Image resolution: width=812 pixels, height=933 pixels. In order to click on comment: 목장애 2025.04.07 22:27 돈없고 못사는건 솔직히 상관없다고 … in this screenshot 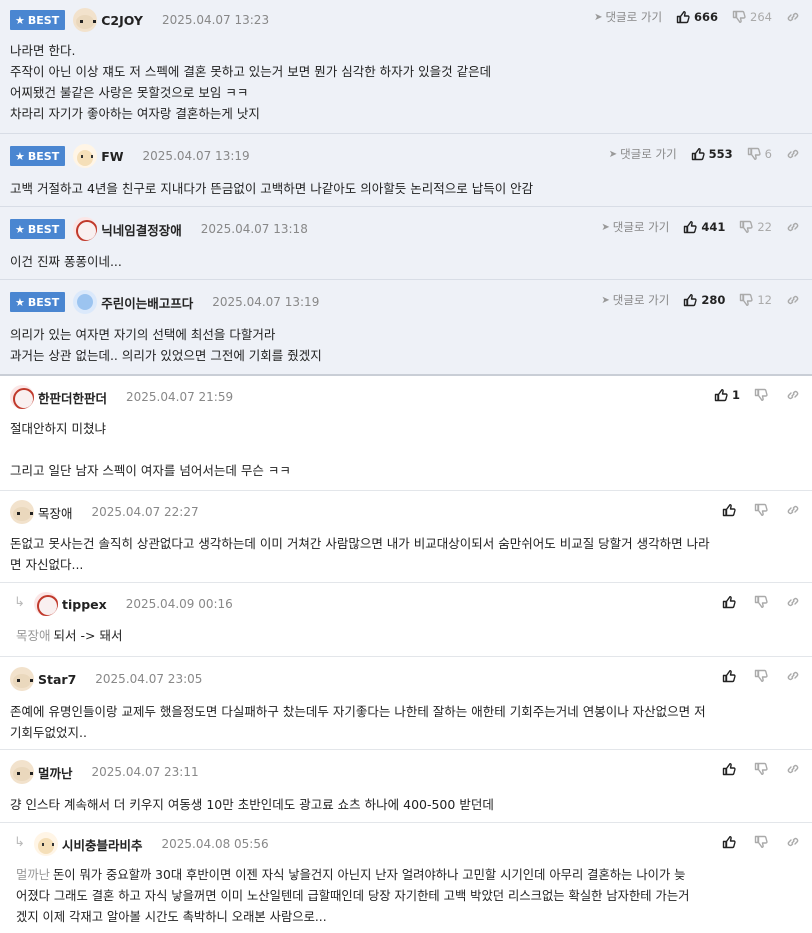, I will do `click(406, 537)`.